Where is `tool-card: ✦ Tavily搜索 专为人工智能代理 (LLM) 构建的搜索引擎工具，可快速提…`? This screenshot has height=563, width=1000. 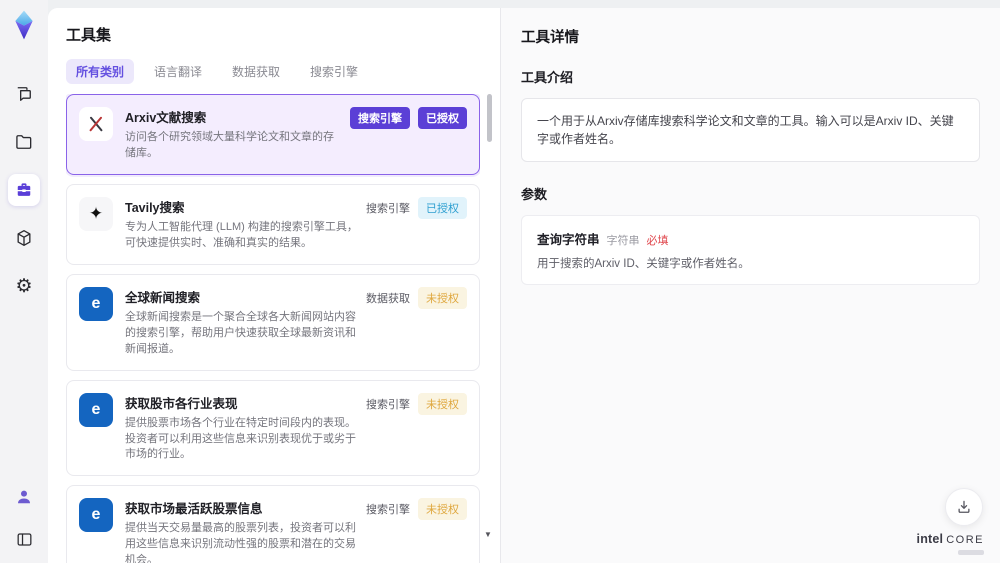
tool-card: ✦ Tavily搜索 专为人工智能代理 (LLM) 构建的搜索引擎工具，可快速提… is located at coordinates (273, 224).